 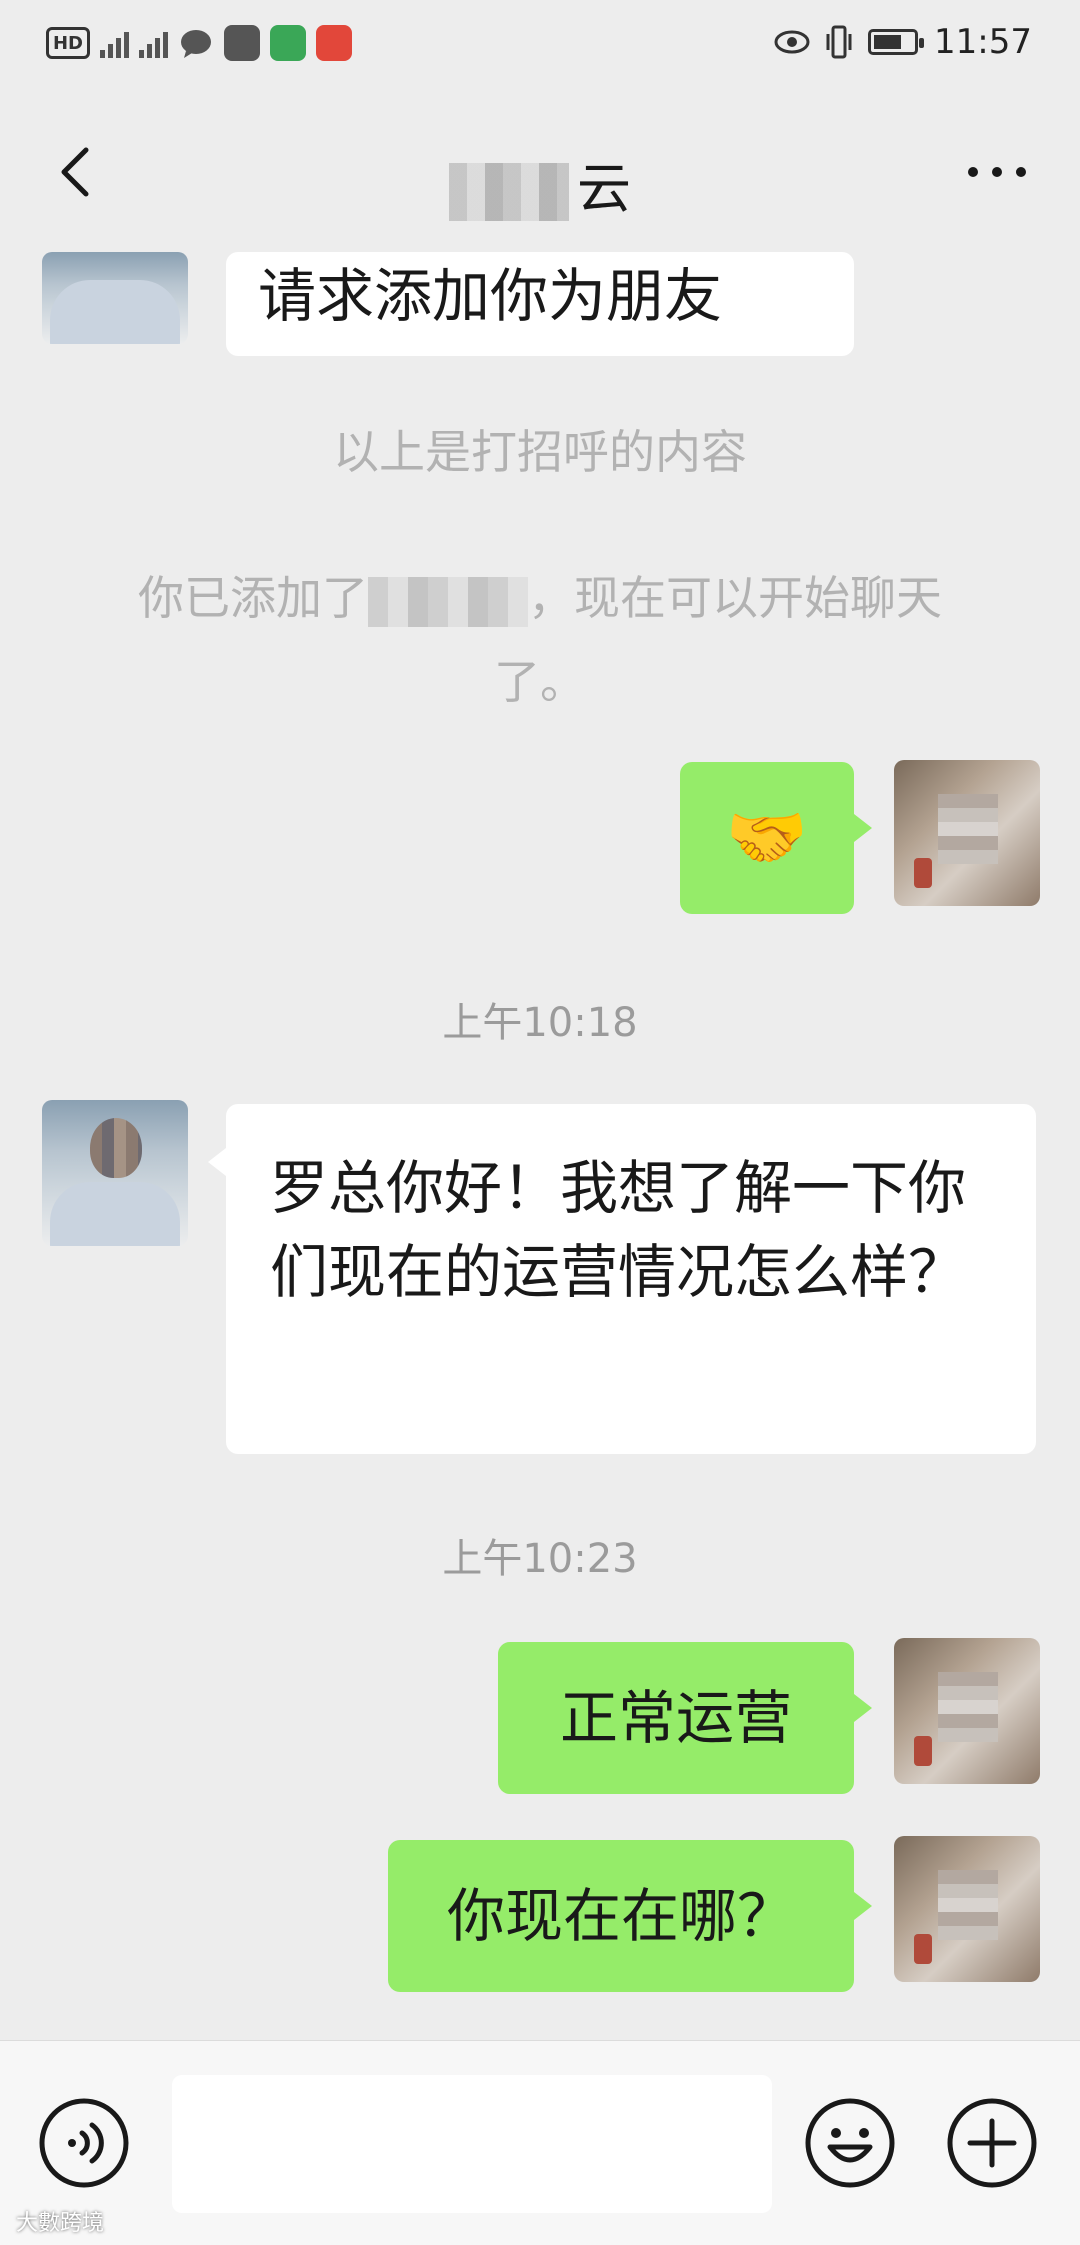 I want to click on eye-icon, so click(x=792, y=42).